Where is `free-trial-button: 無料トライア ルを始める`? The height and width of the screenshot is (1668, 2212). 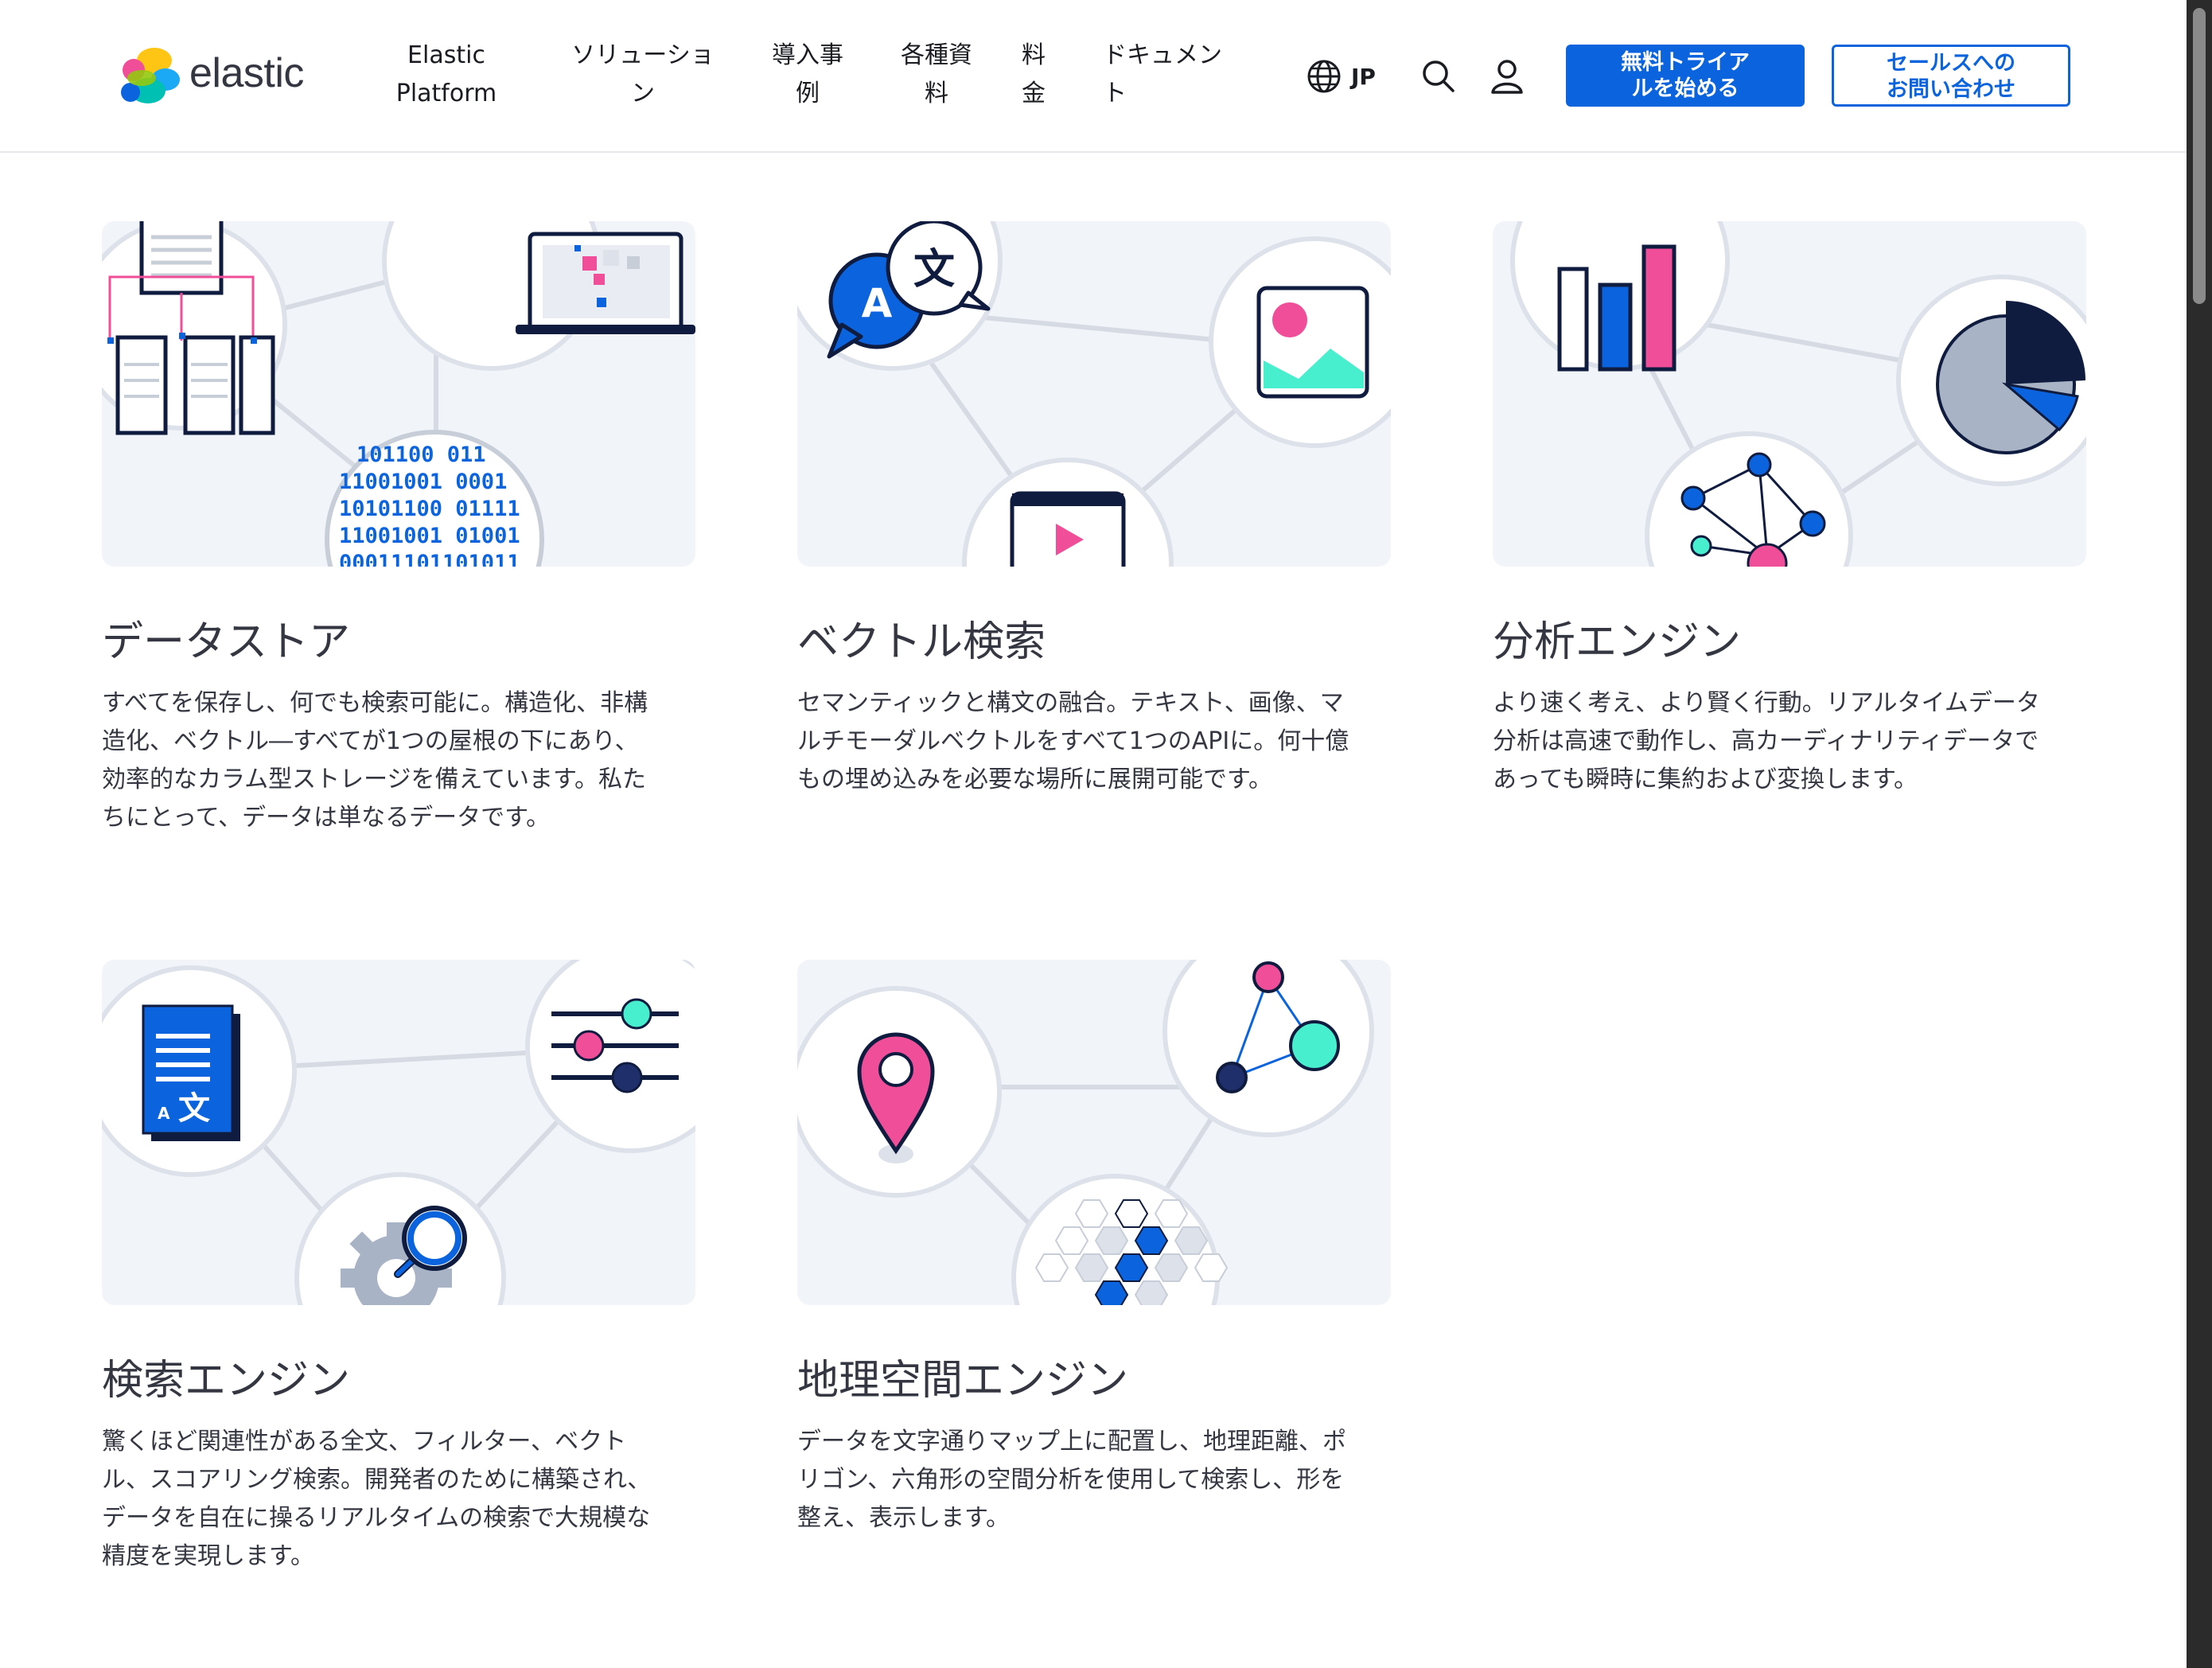
free-trial-button: 無料トライア ルを始める is located at coordinates (1686, 76).